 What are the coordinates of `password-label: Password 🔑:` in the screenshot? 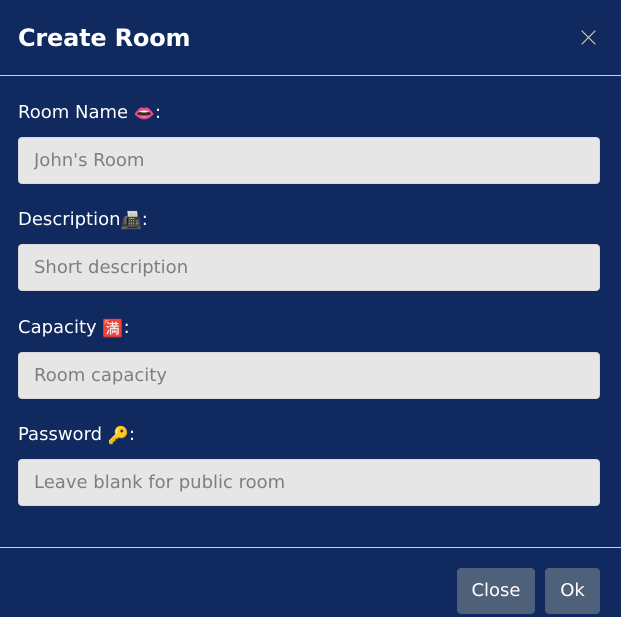 It's located at (76, 435).